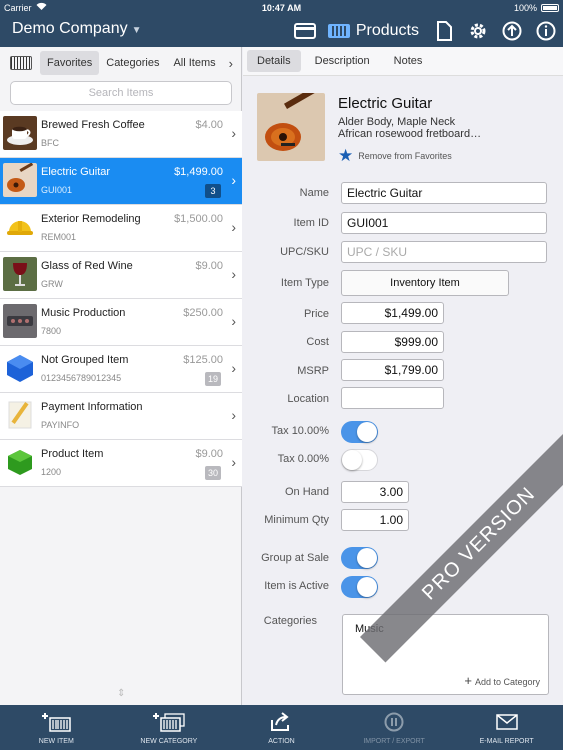 The width and height of the screenshot is (563, 750). What do you see at coordinates (121, 93) in the screenshot?
I see `search-input: Search Items` at bounding box center [121, 93].